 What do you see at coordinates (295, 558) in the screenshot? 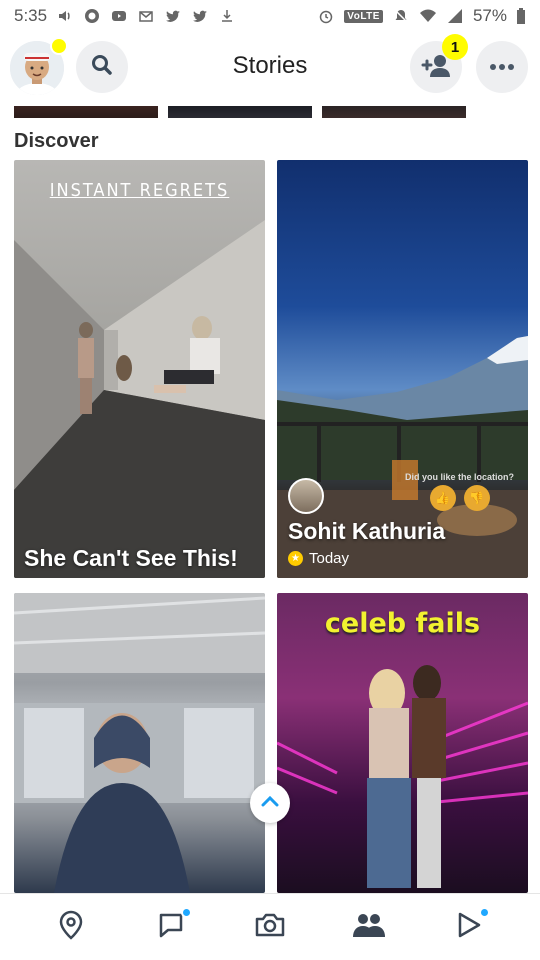
I see `star-icon: ★` at bounding box center [295, 558].